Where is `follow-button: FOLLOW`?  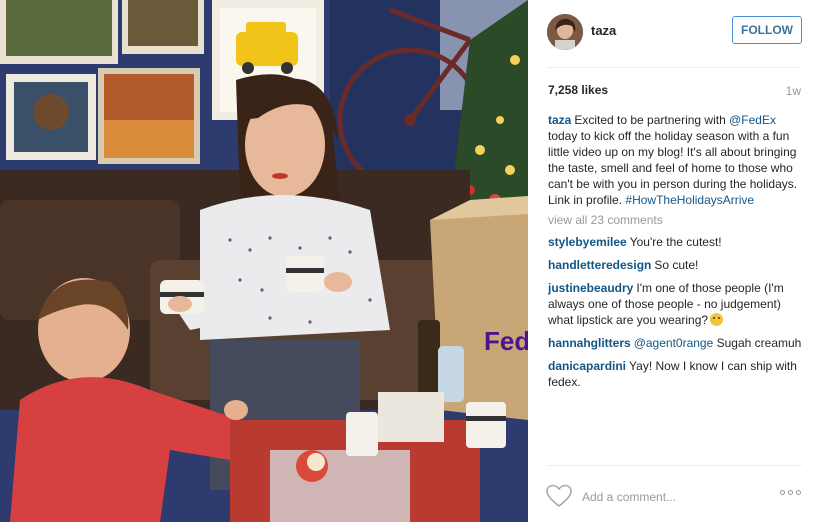 follow-button: FOLLOW is located at coordinates (767, 30).